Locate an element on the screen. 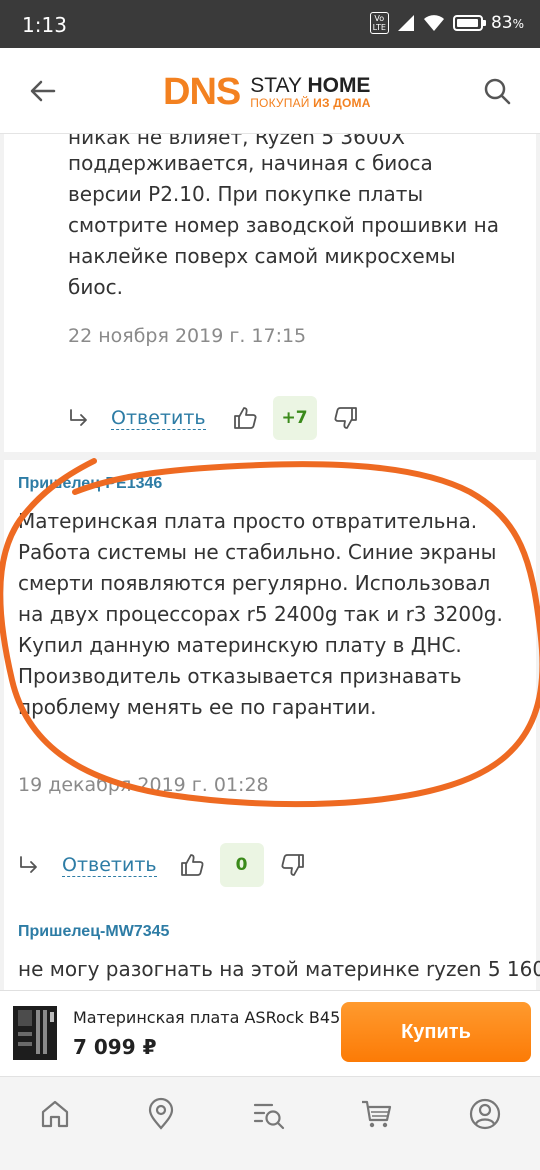  signal-icon is located at coordinates (405, 23).